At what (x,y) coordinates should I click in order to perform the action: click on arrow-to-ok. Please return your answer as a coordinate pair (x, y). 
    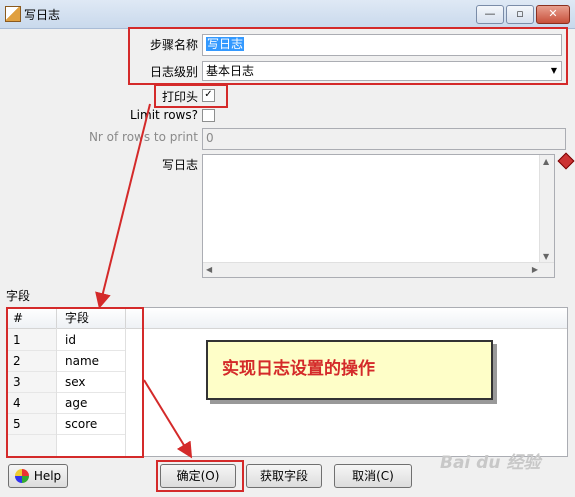
    Looking at the image, I should click on (168, 419).